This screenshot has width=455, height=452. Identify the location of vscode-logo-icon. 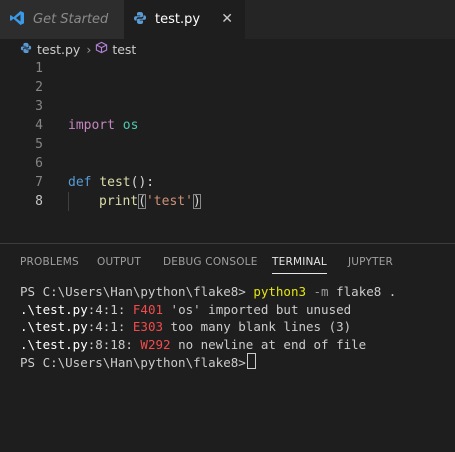
(17, 20).